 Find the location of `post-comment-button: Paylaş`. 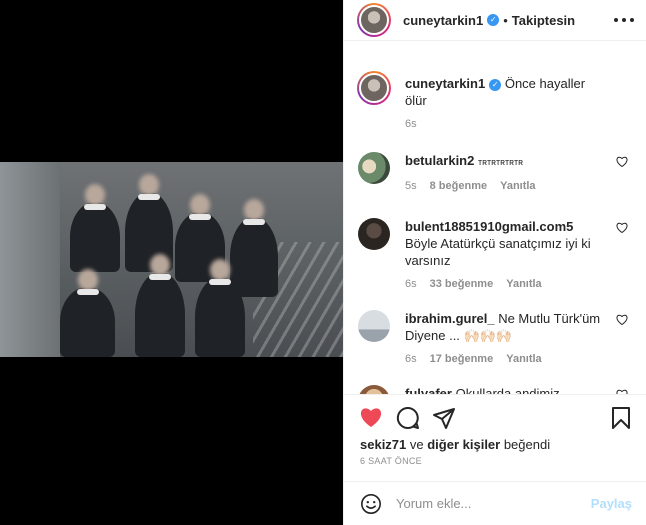

post-comment-button: Paylaş is located at coordinates (611, 503).